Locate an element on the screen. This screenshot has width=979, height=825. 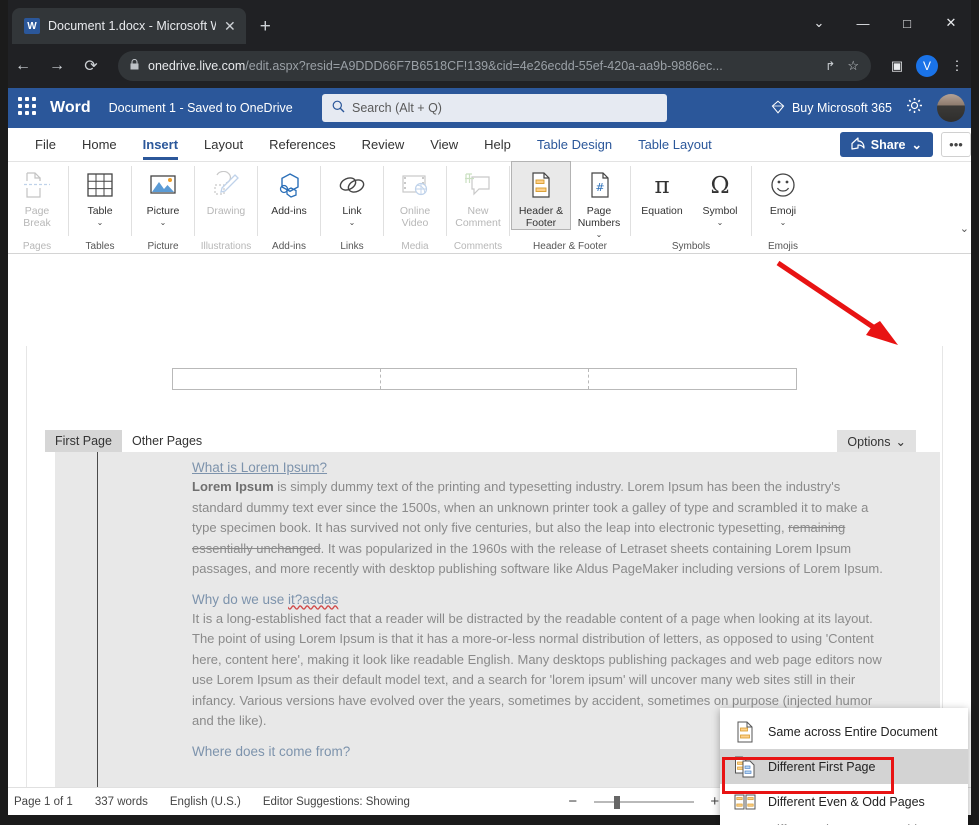
profile-avatar: V is located at coordinates (927, 66).